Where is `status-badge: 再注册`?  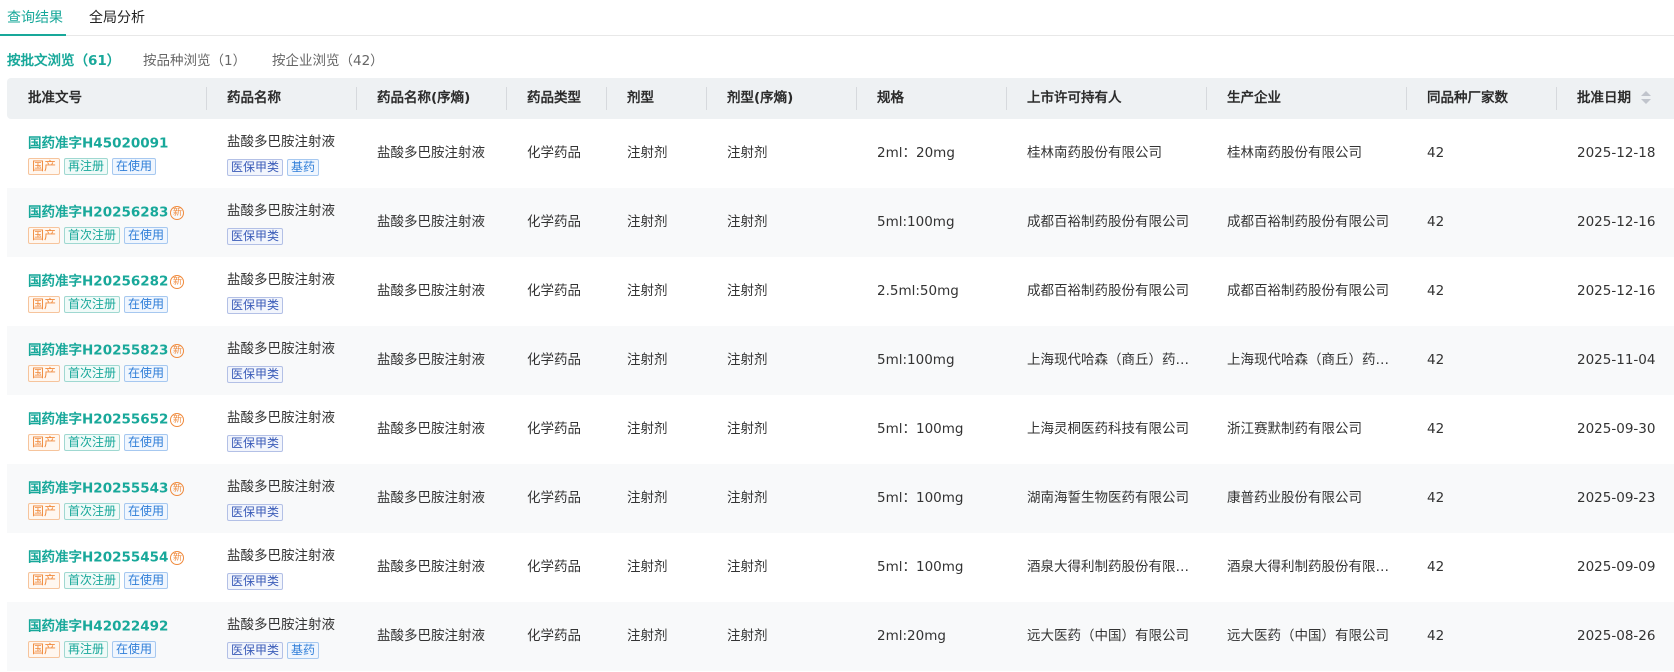
status-badge: 再注册 is located at coordinates (86, 649).